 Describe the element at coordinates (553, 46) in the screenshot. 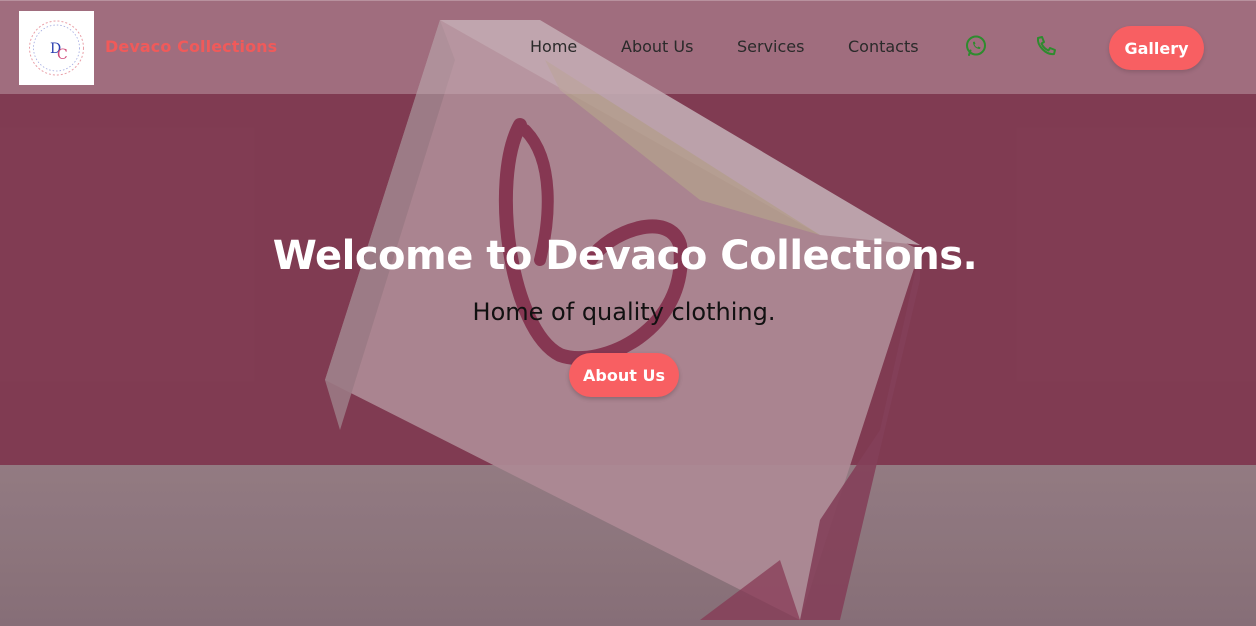

I see `nav-home: Home` at that location.